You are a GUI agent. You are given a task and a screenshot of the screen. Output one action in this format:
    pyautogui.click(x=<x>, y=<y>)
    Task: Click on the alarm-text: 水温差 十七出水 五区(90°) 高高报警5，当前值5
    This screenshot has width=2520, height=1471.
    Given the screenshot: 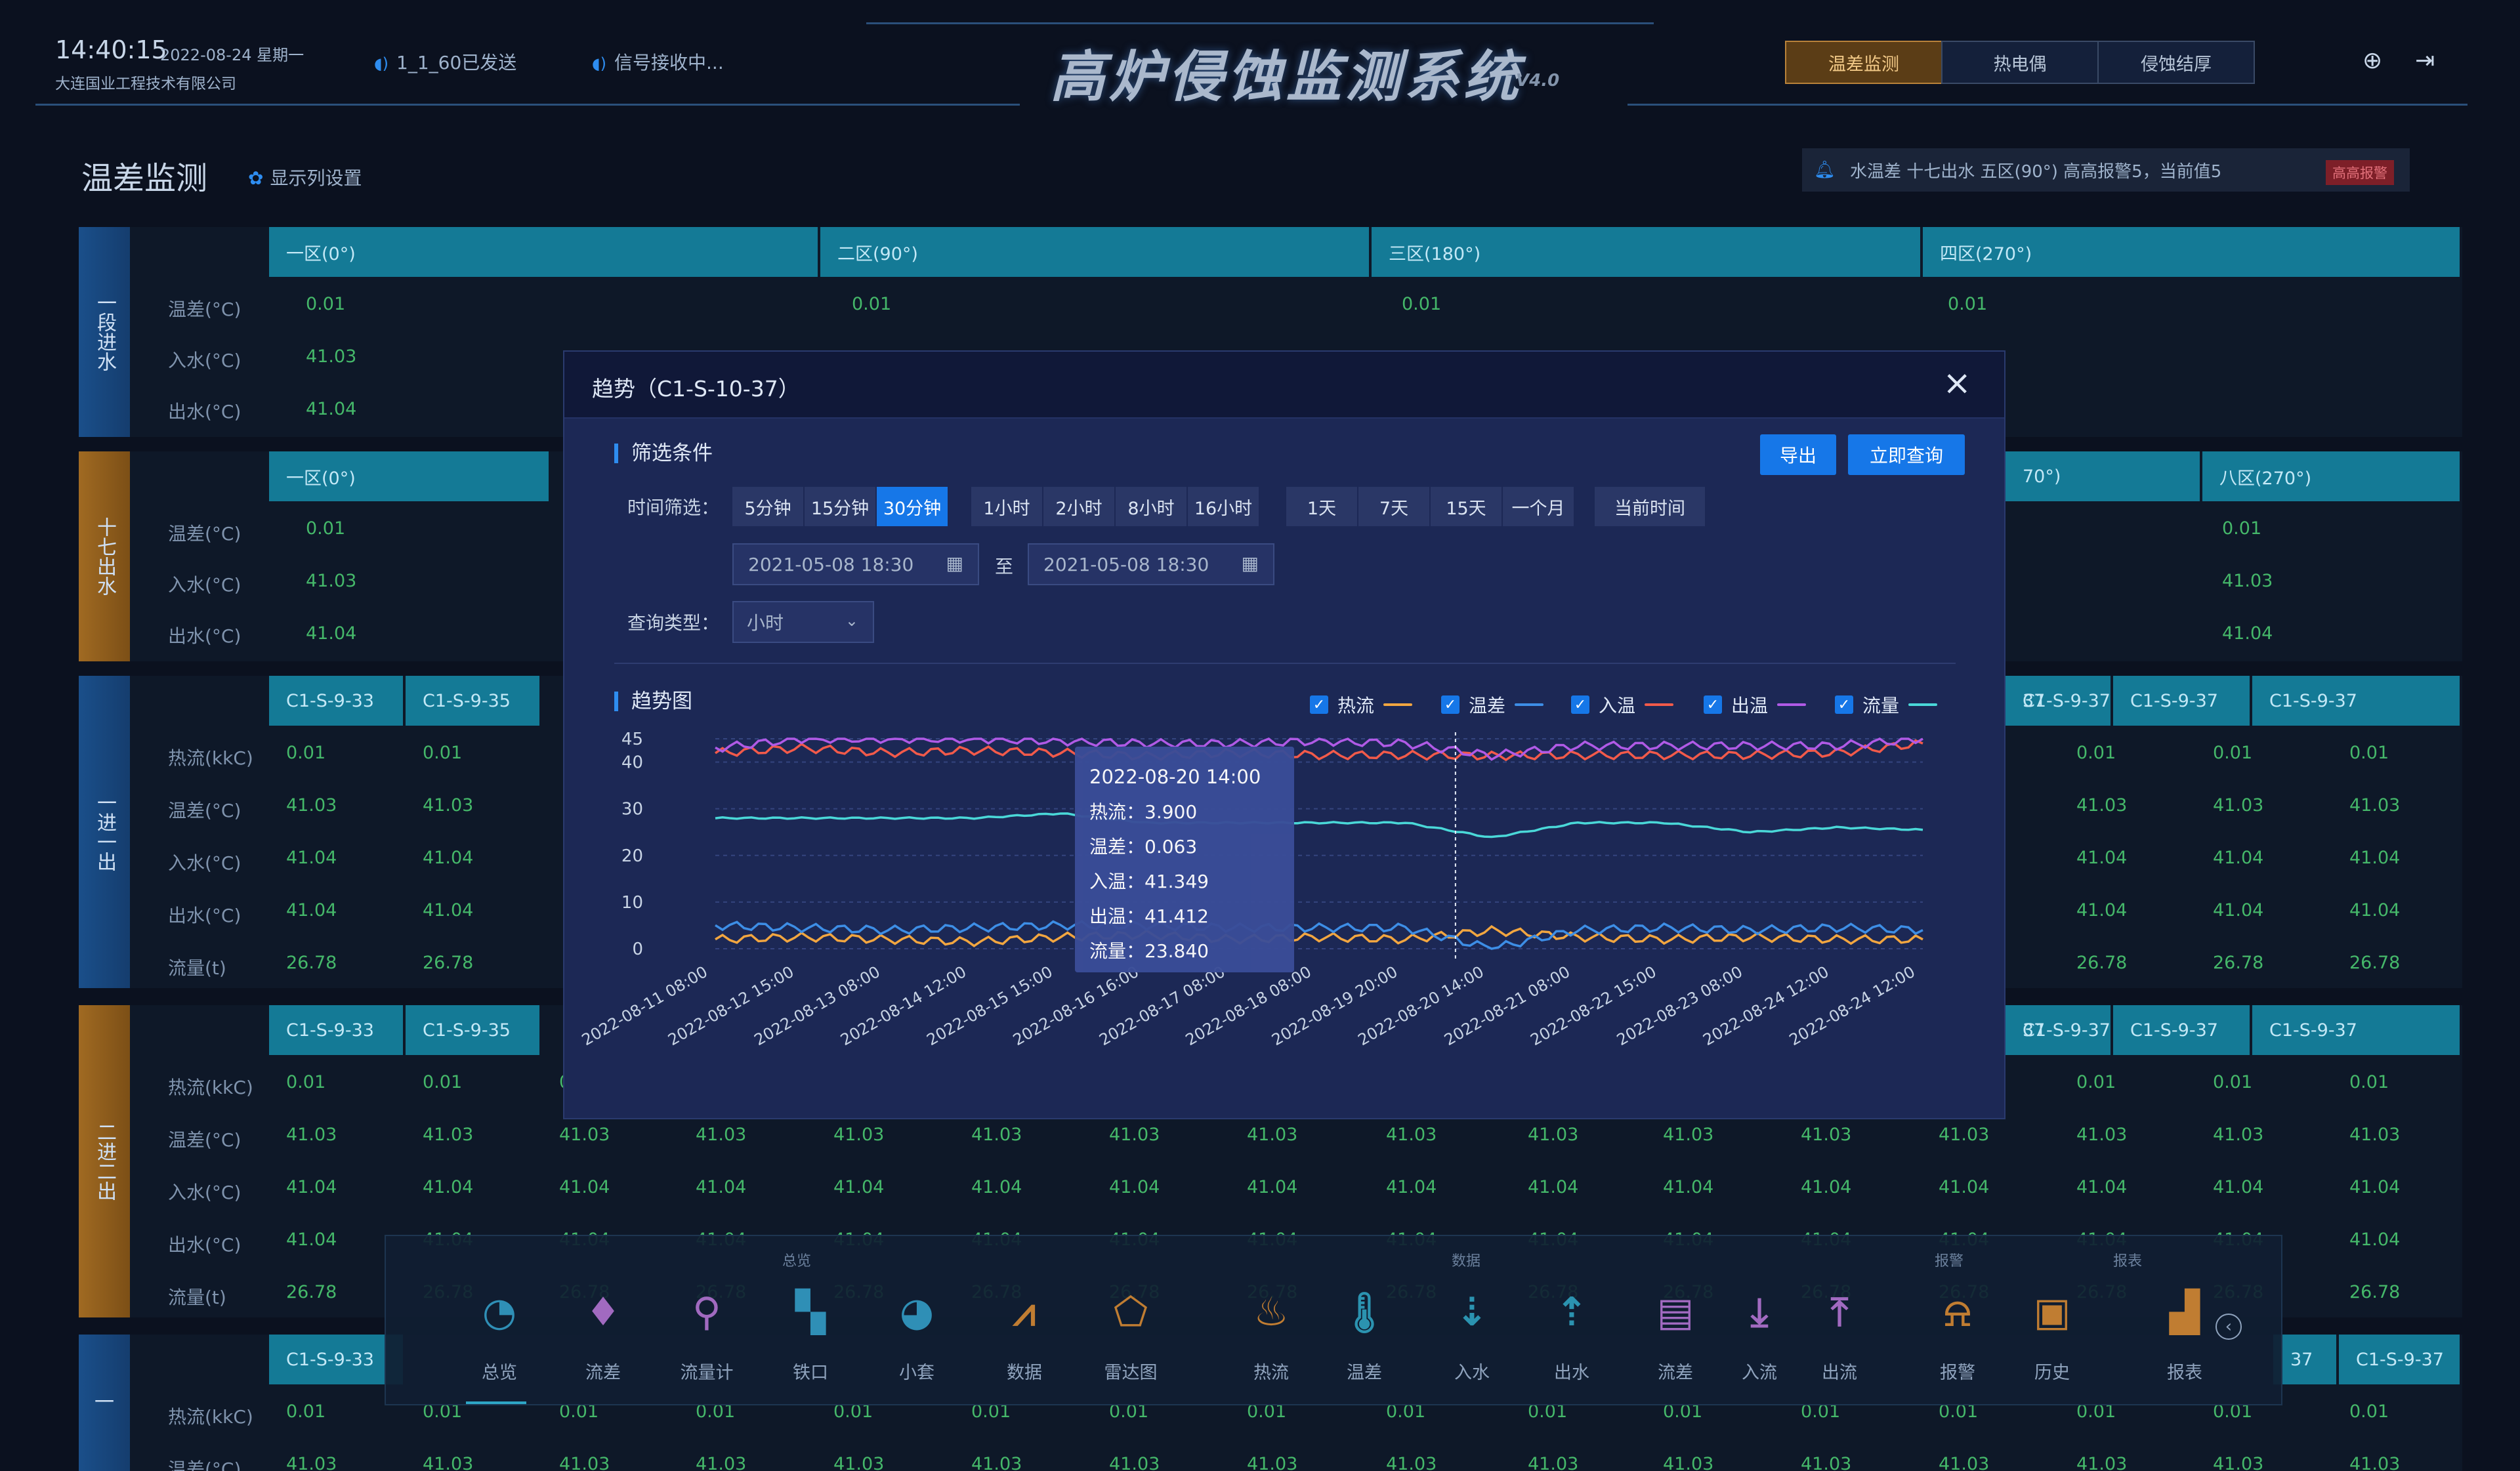 What is the action you would take?
    pyautogui.click(x=2036, y=171)
    